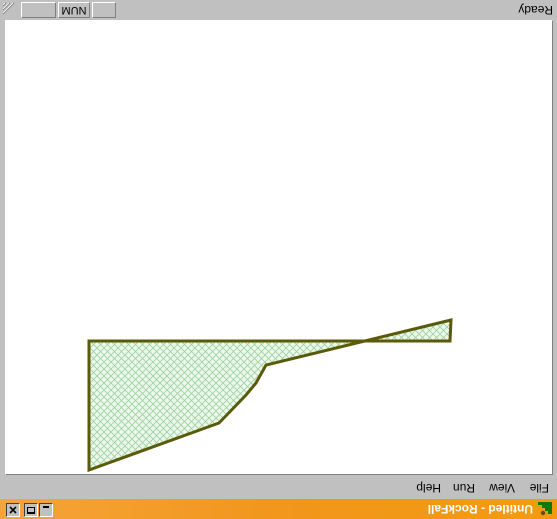 Image resolution: width=557 pixels, height=519 pixels. What do you see at coordinates (278, 10) in the screenshot?
I see `status-bar: Ready NUM` at bounding box center [278, 10].